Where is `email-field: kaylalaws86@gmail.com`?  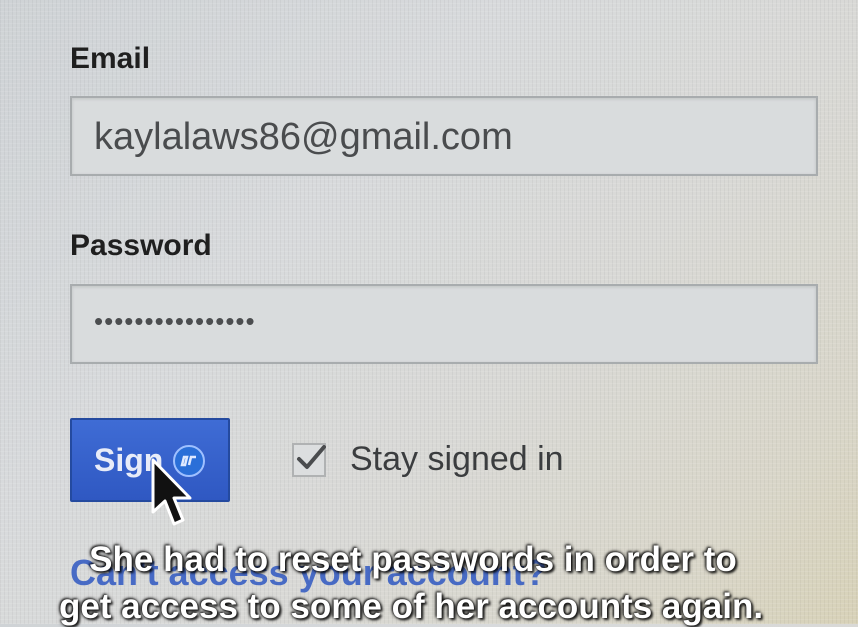 email-field: kaylalaws86@gmail.com is located at coordinates (444, 136).